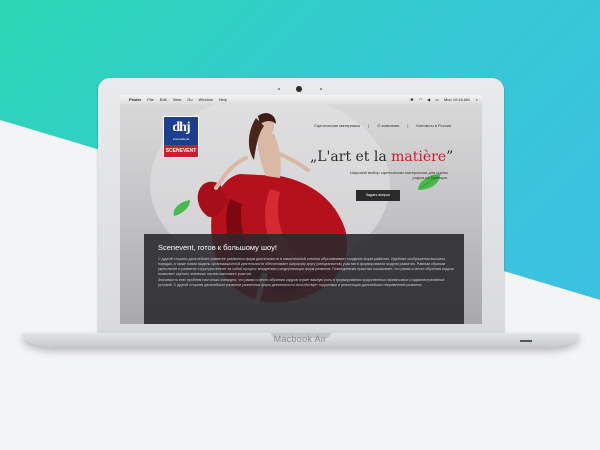 The image size is (600, 450). I want to click on menu-finder: Finder, so click(135, 99).